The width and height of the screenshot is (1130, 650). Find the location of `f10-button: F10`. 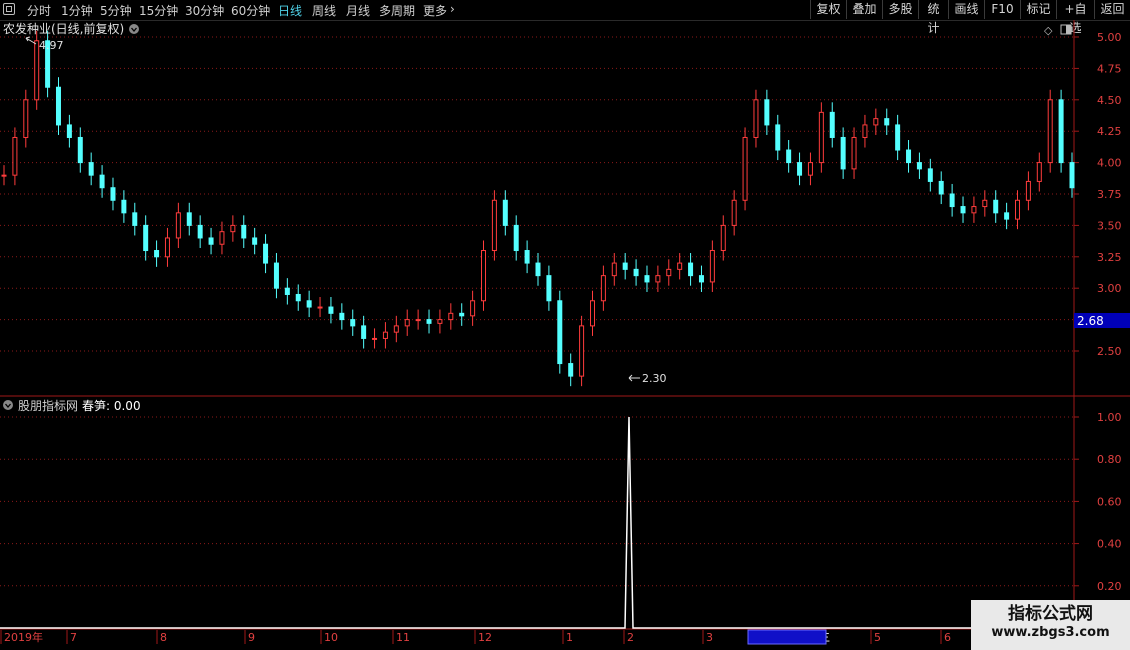

f10-button: F10 is located at coordinates (1002, 9).